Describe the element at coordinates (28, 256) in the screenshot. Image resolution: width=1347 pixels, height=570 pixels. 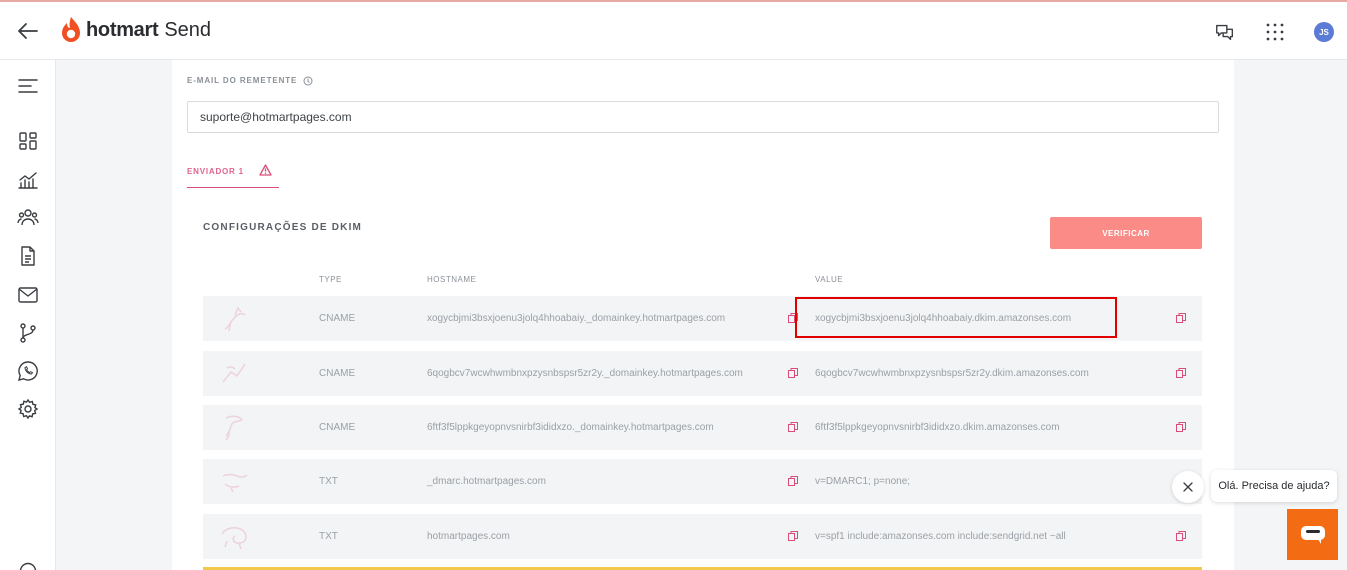
I see `document-icon` at that location.